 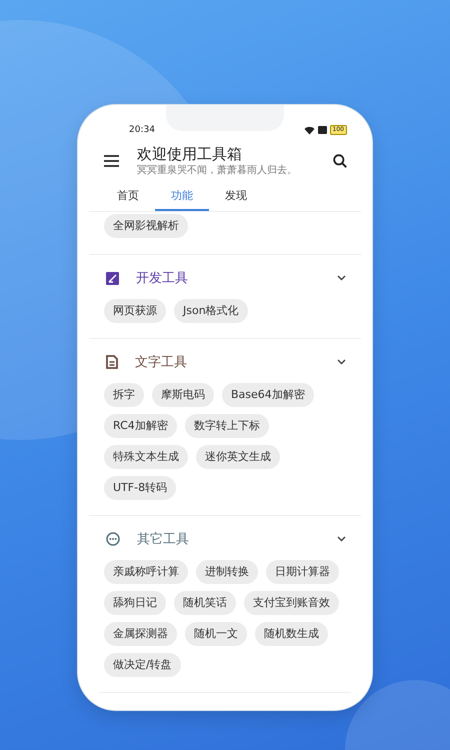 I want to click on sim-icon, so click(x=322, y=130).